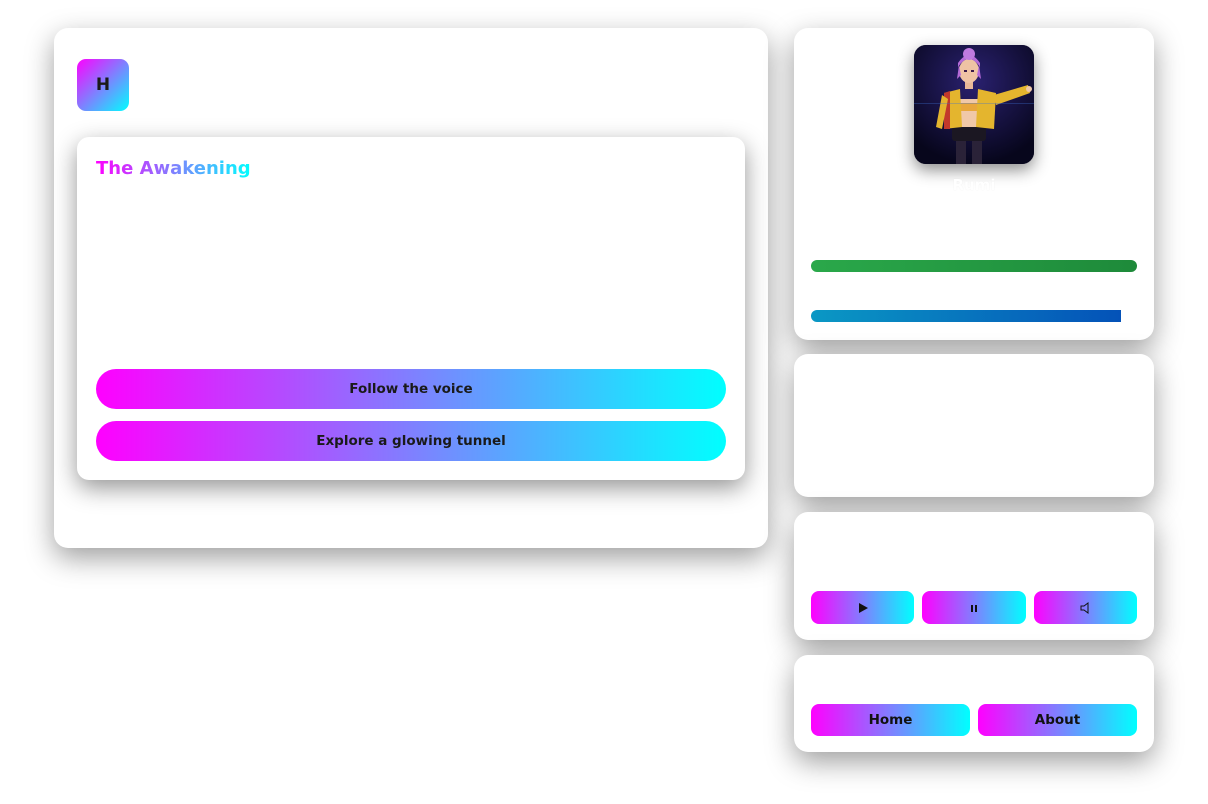 The width and height of the screenshot is (1208, 804). Describe the element at coordinates (974, 104) in the screenshot. I see `character-avatar` at that location.